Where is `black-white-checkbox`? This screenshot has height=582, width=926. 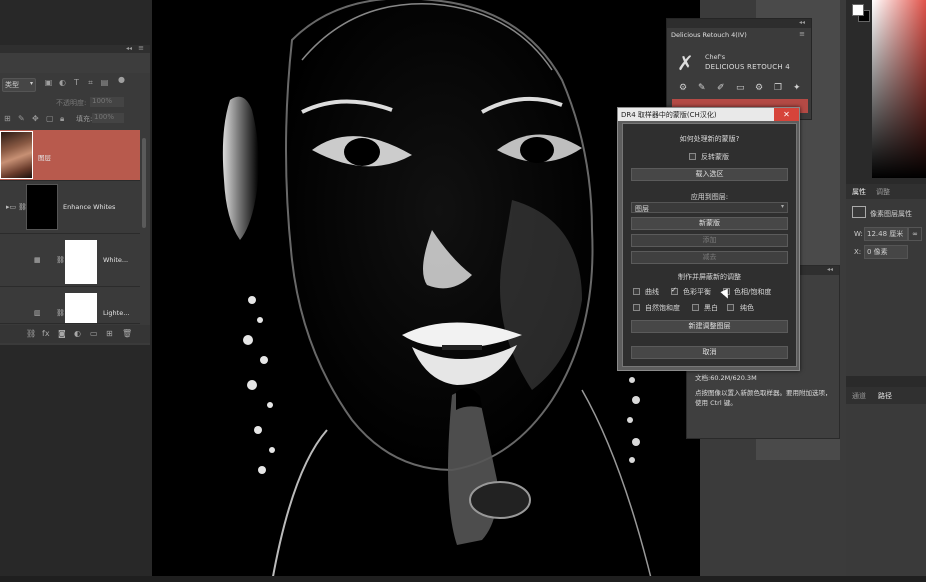 black-white-checkbox is located at coordinates (695, 307).